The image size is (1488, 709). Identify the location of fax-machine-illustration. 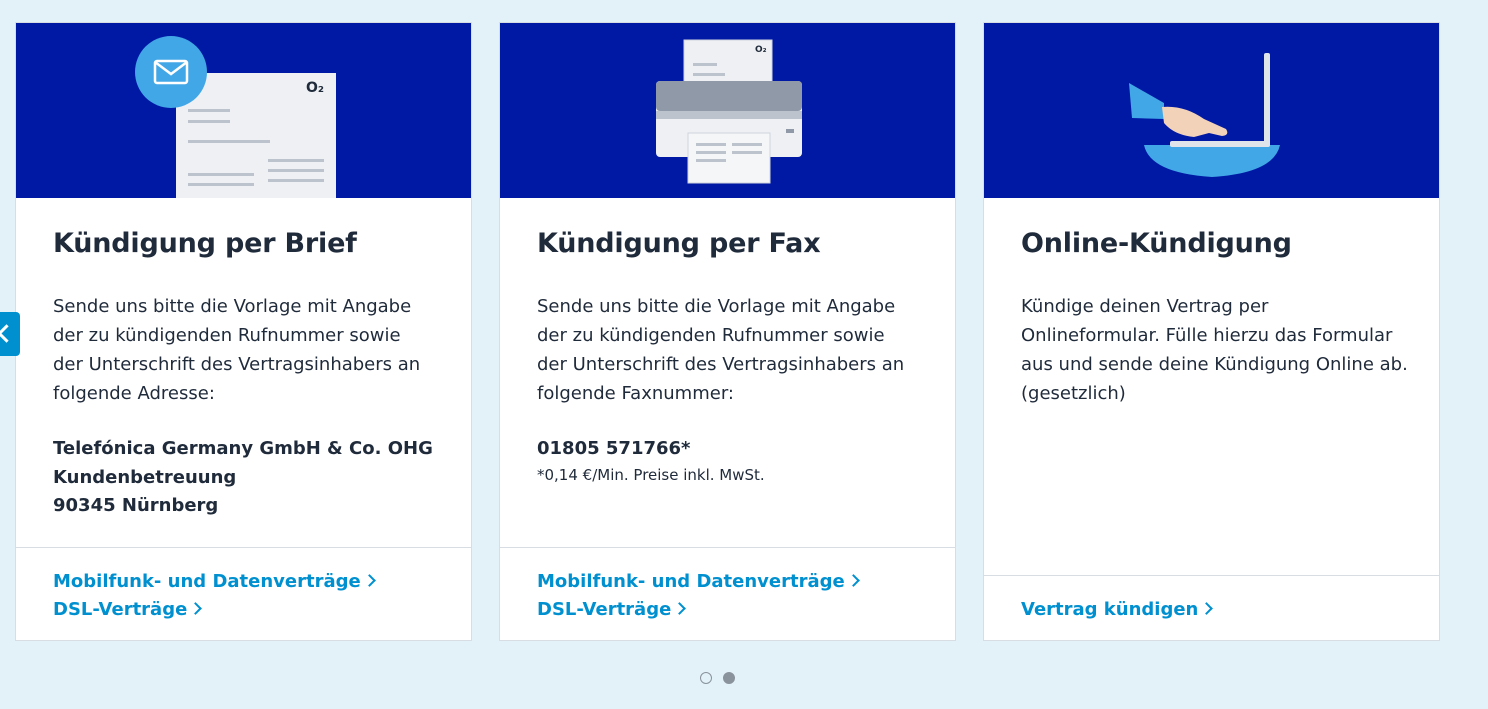
(729, 111).